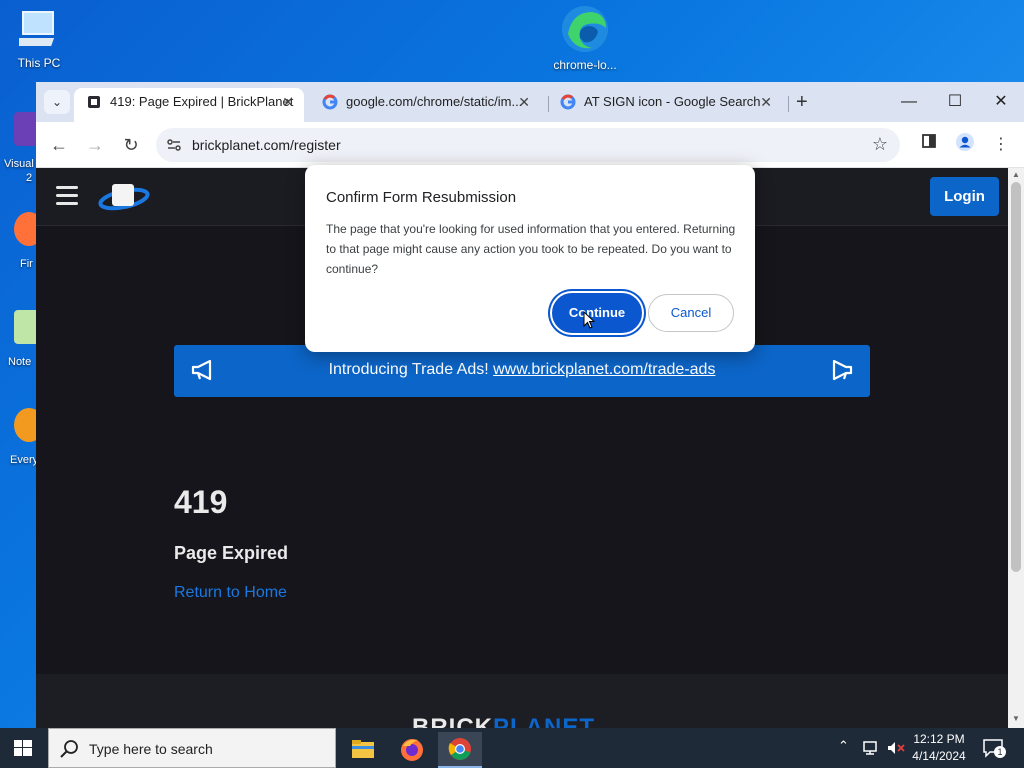 The width and height of the screenshot is (1024, 768). What do you see at coordinates (67, 195) in the screenshot?
I see `hamburger-menu-icon` at bounding box center [67, 195].